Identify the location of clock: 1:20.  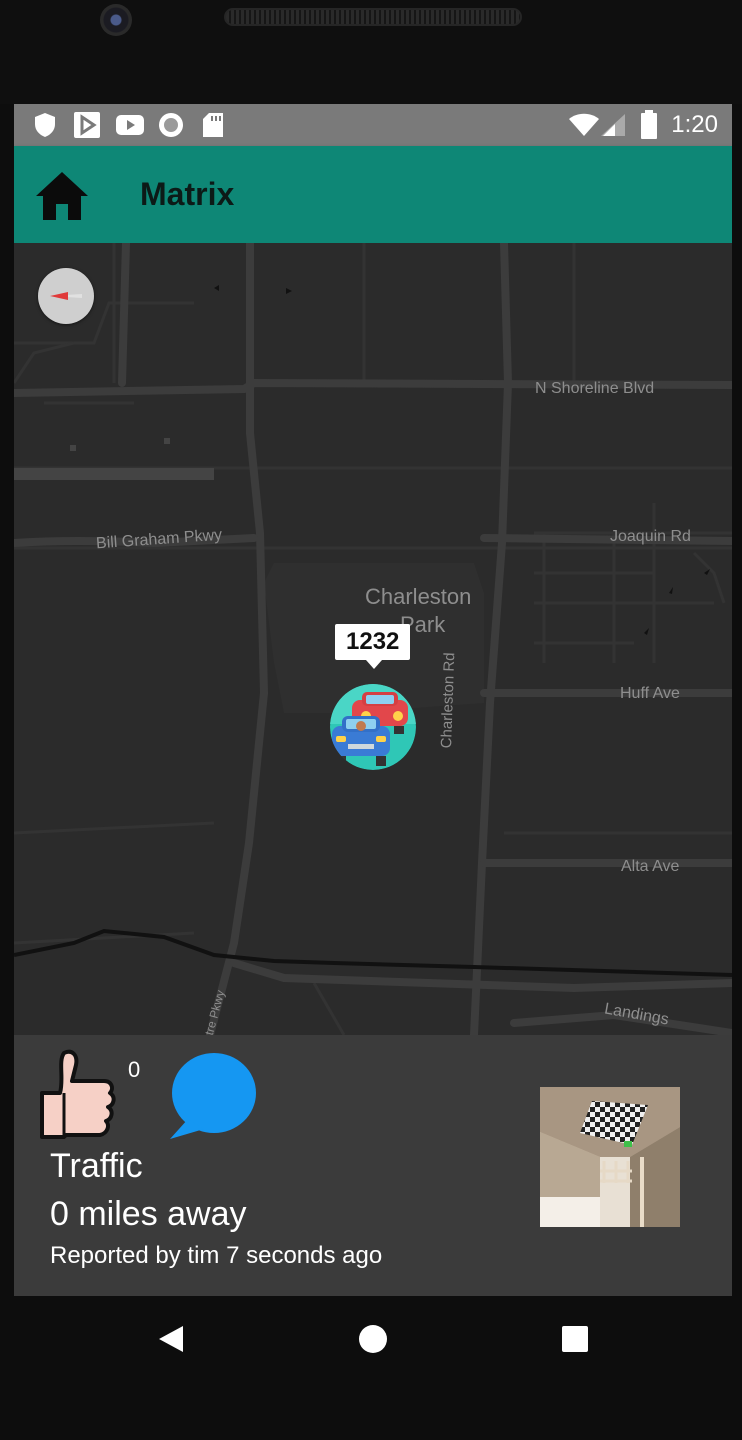
(694, 124).